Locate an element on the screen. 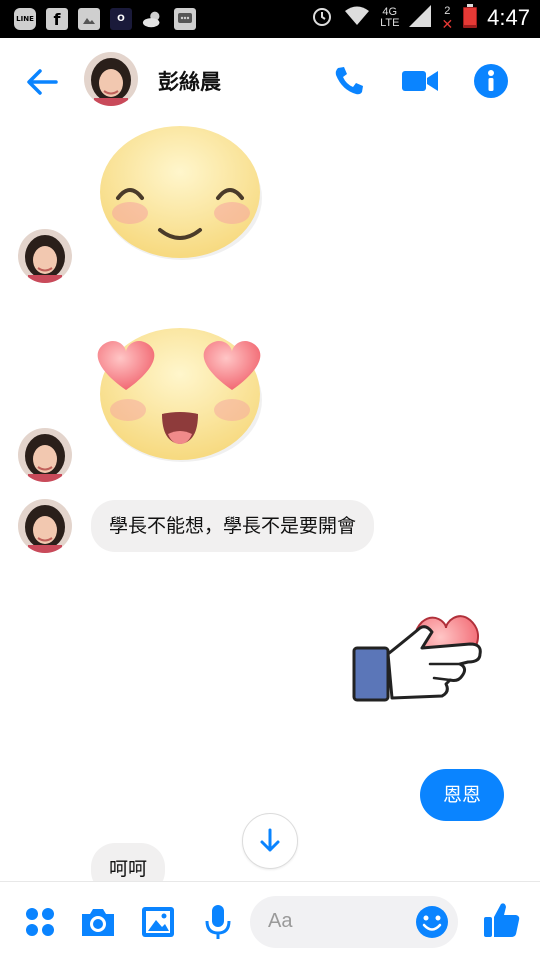 The width and height of the screenshot is (540, 961). like-button is located at coordinates (502, 920).